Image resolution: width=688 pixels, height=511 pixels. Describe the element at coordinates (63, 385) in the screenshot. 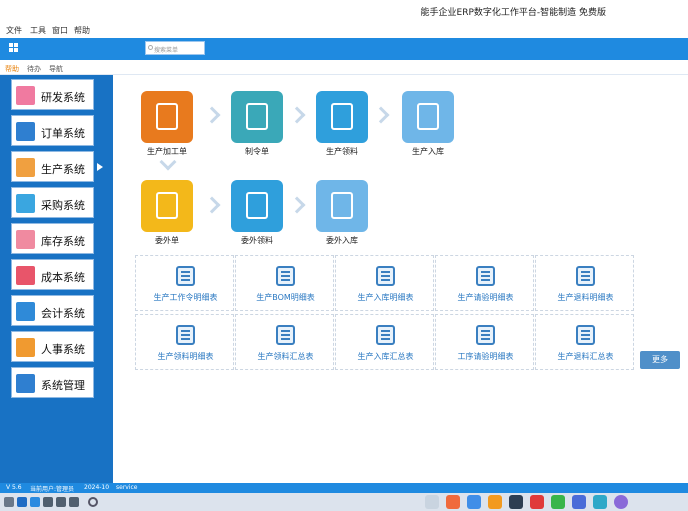

I see `sidebar-item-label: 系统管理` at that location.